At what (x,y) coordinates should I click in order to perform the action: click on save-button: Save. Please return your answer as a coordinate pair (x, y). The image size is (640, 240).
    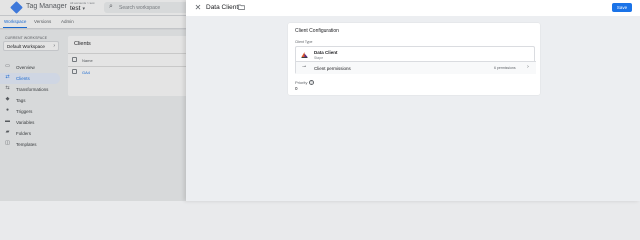
    Looking at the image, I should click on (622, 7).